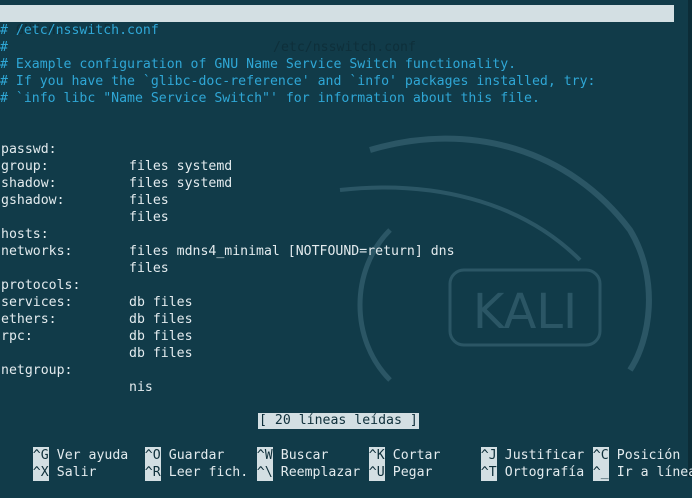 This screenshot has width=692, height=498. I want to click on config-line-protocols: protocols: db files, so click(96, 285).